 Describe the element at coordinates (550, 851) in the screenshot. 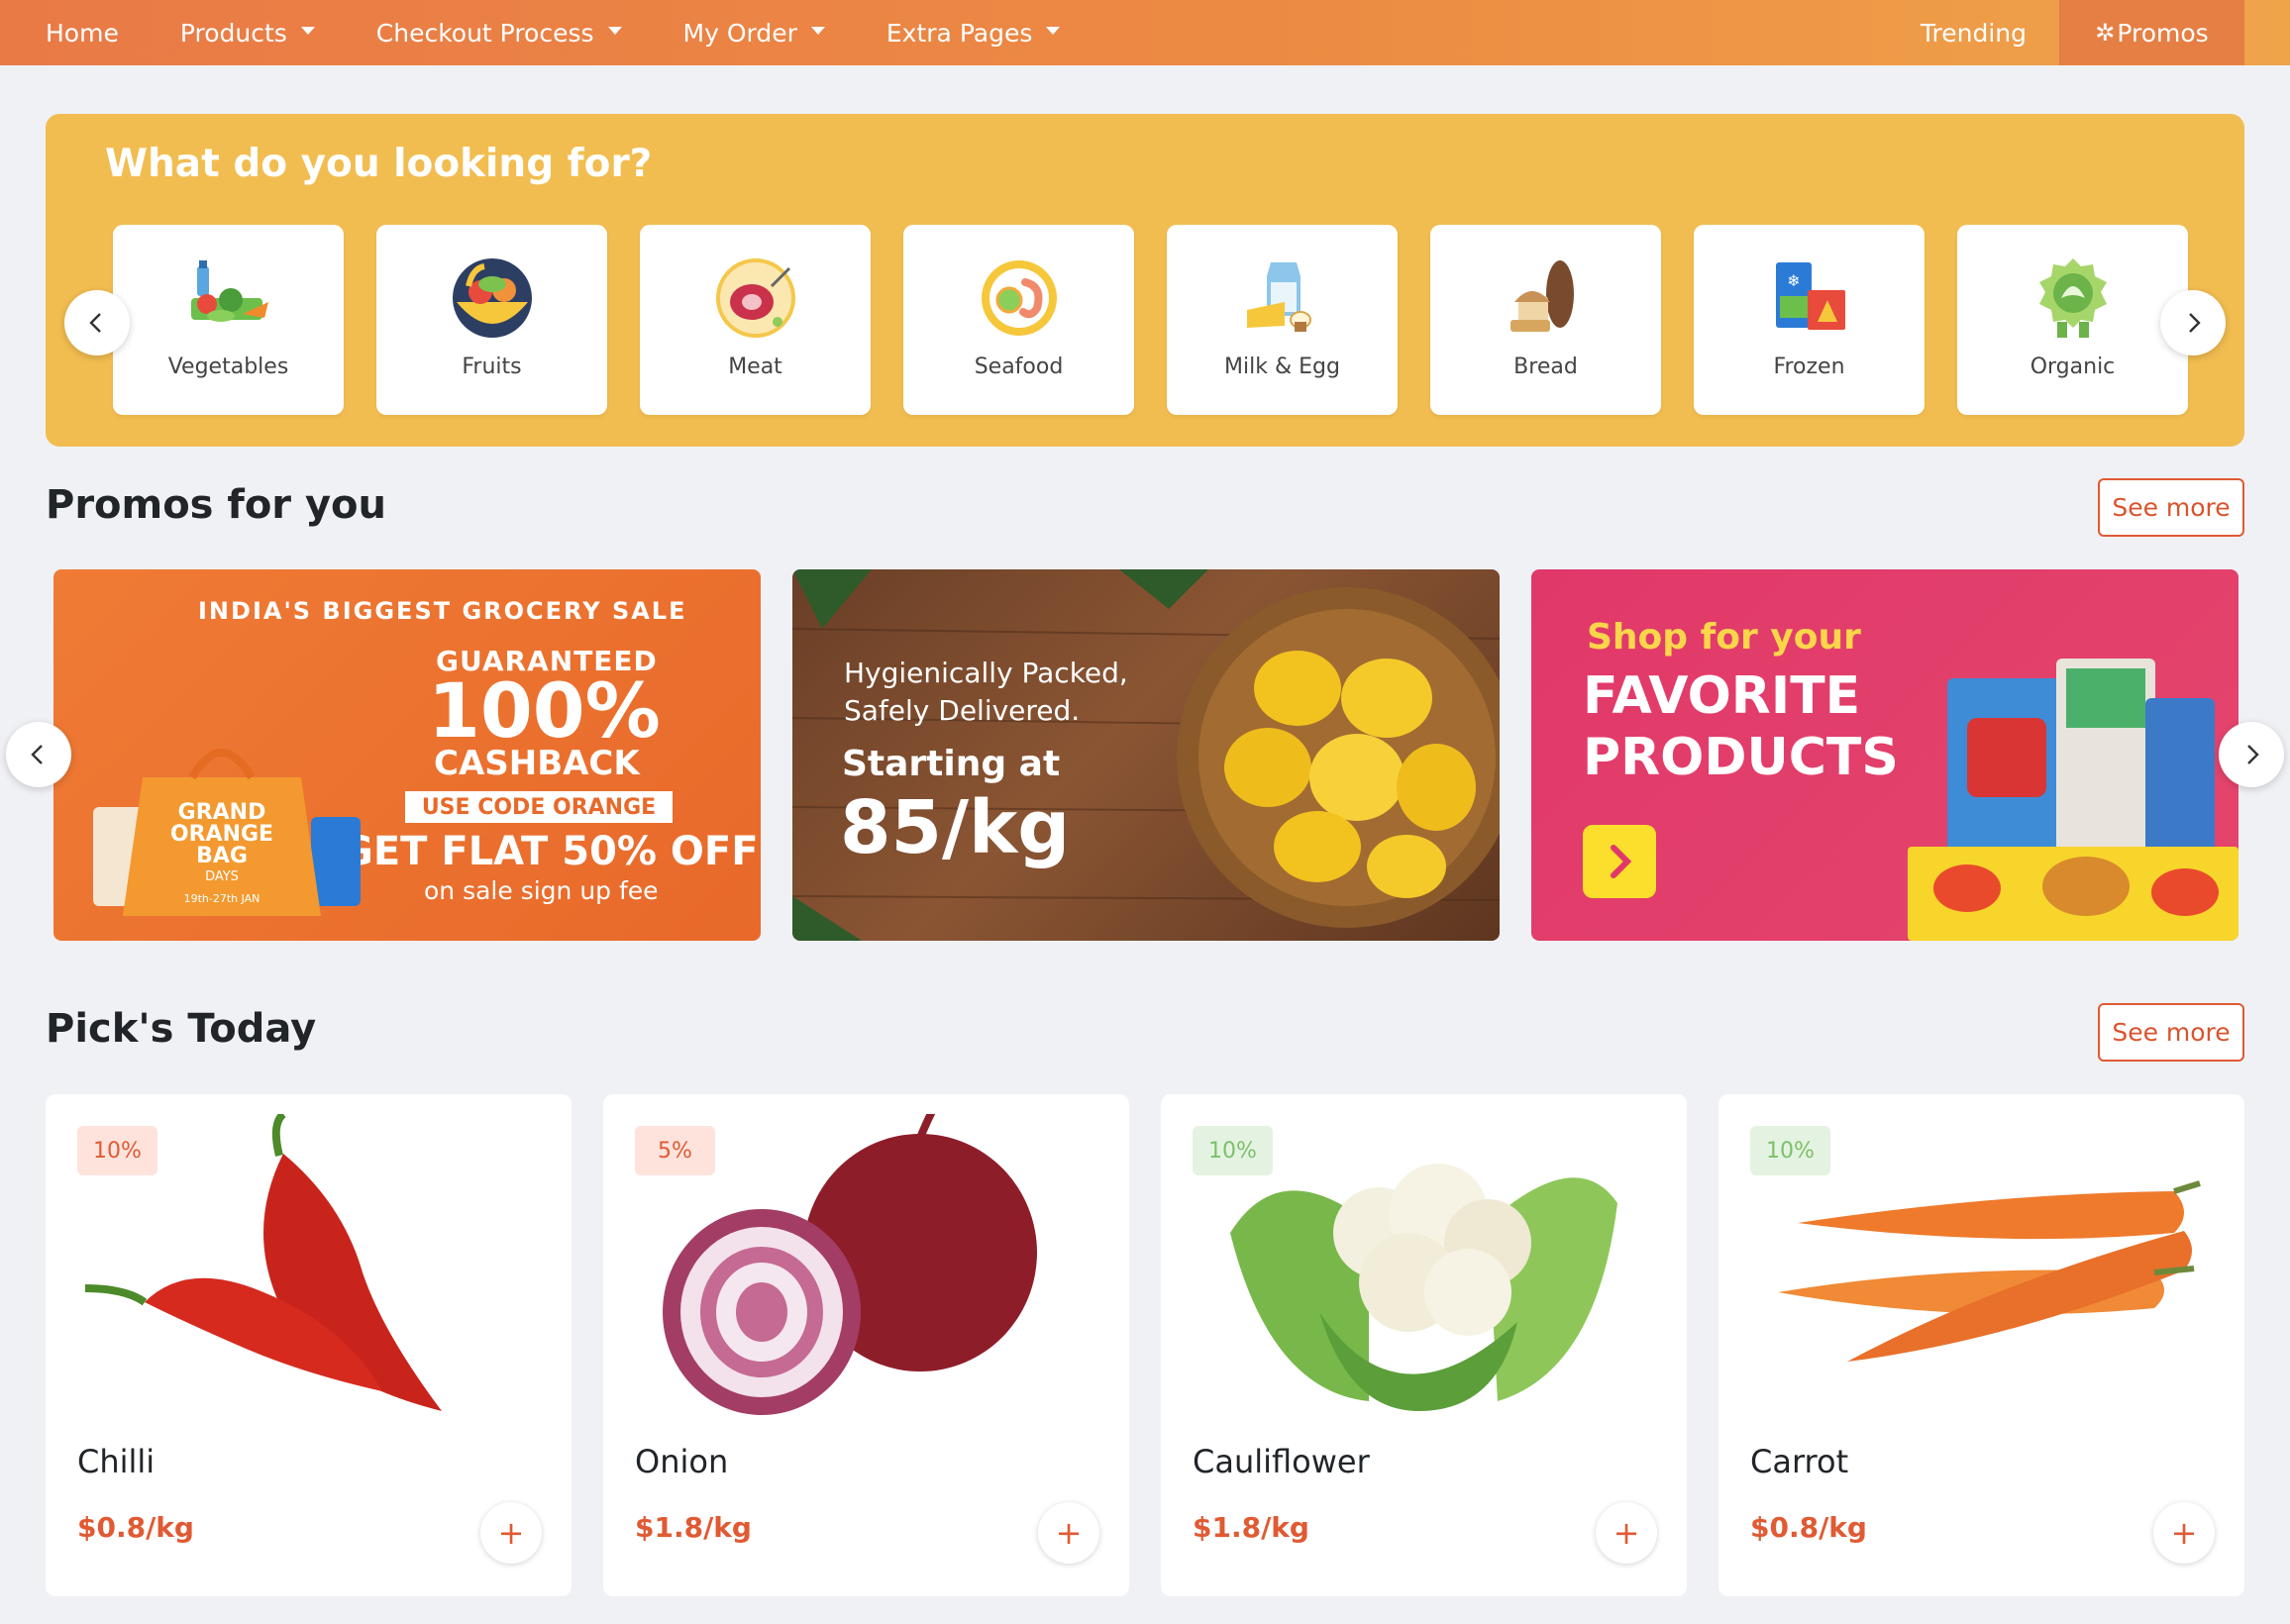

I see `promo1-flat-off: GET FLAT 50% OFF` at that location.